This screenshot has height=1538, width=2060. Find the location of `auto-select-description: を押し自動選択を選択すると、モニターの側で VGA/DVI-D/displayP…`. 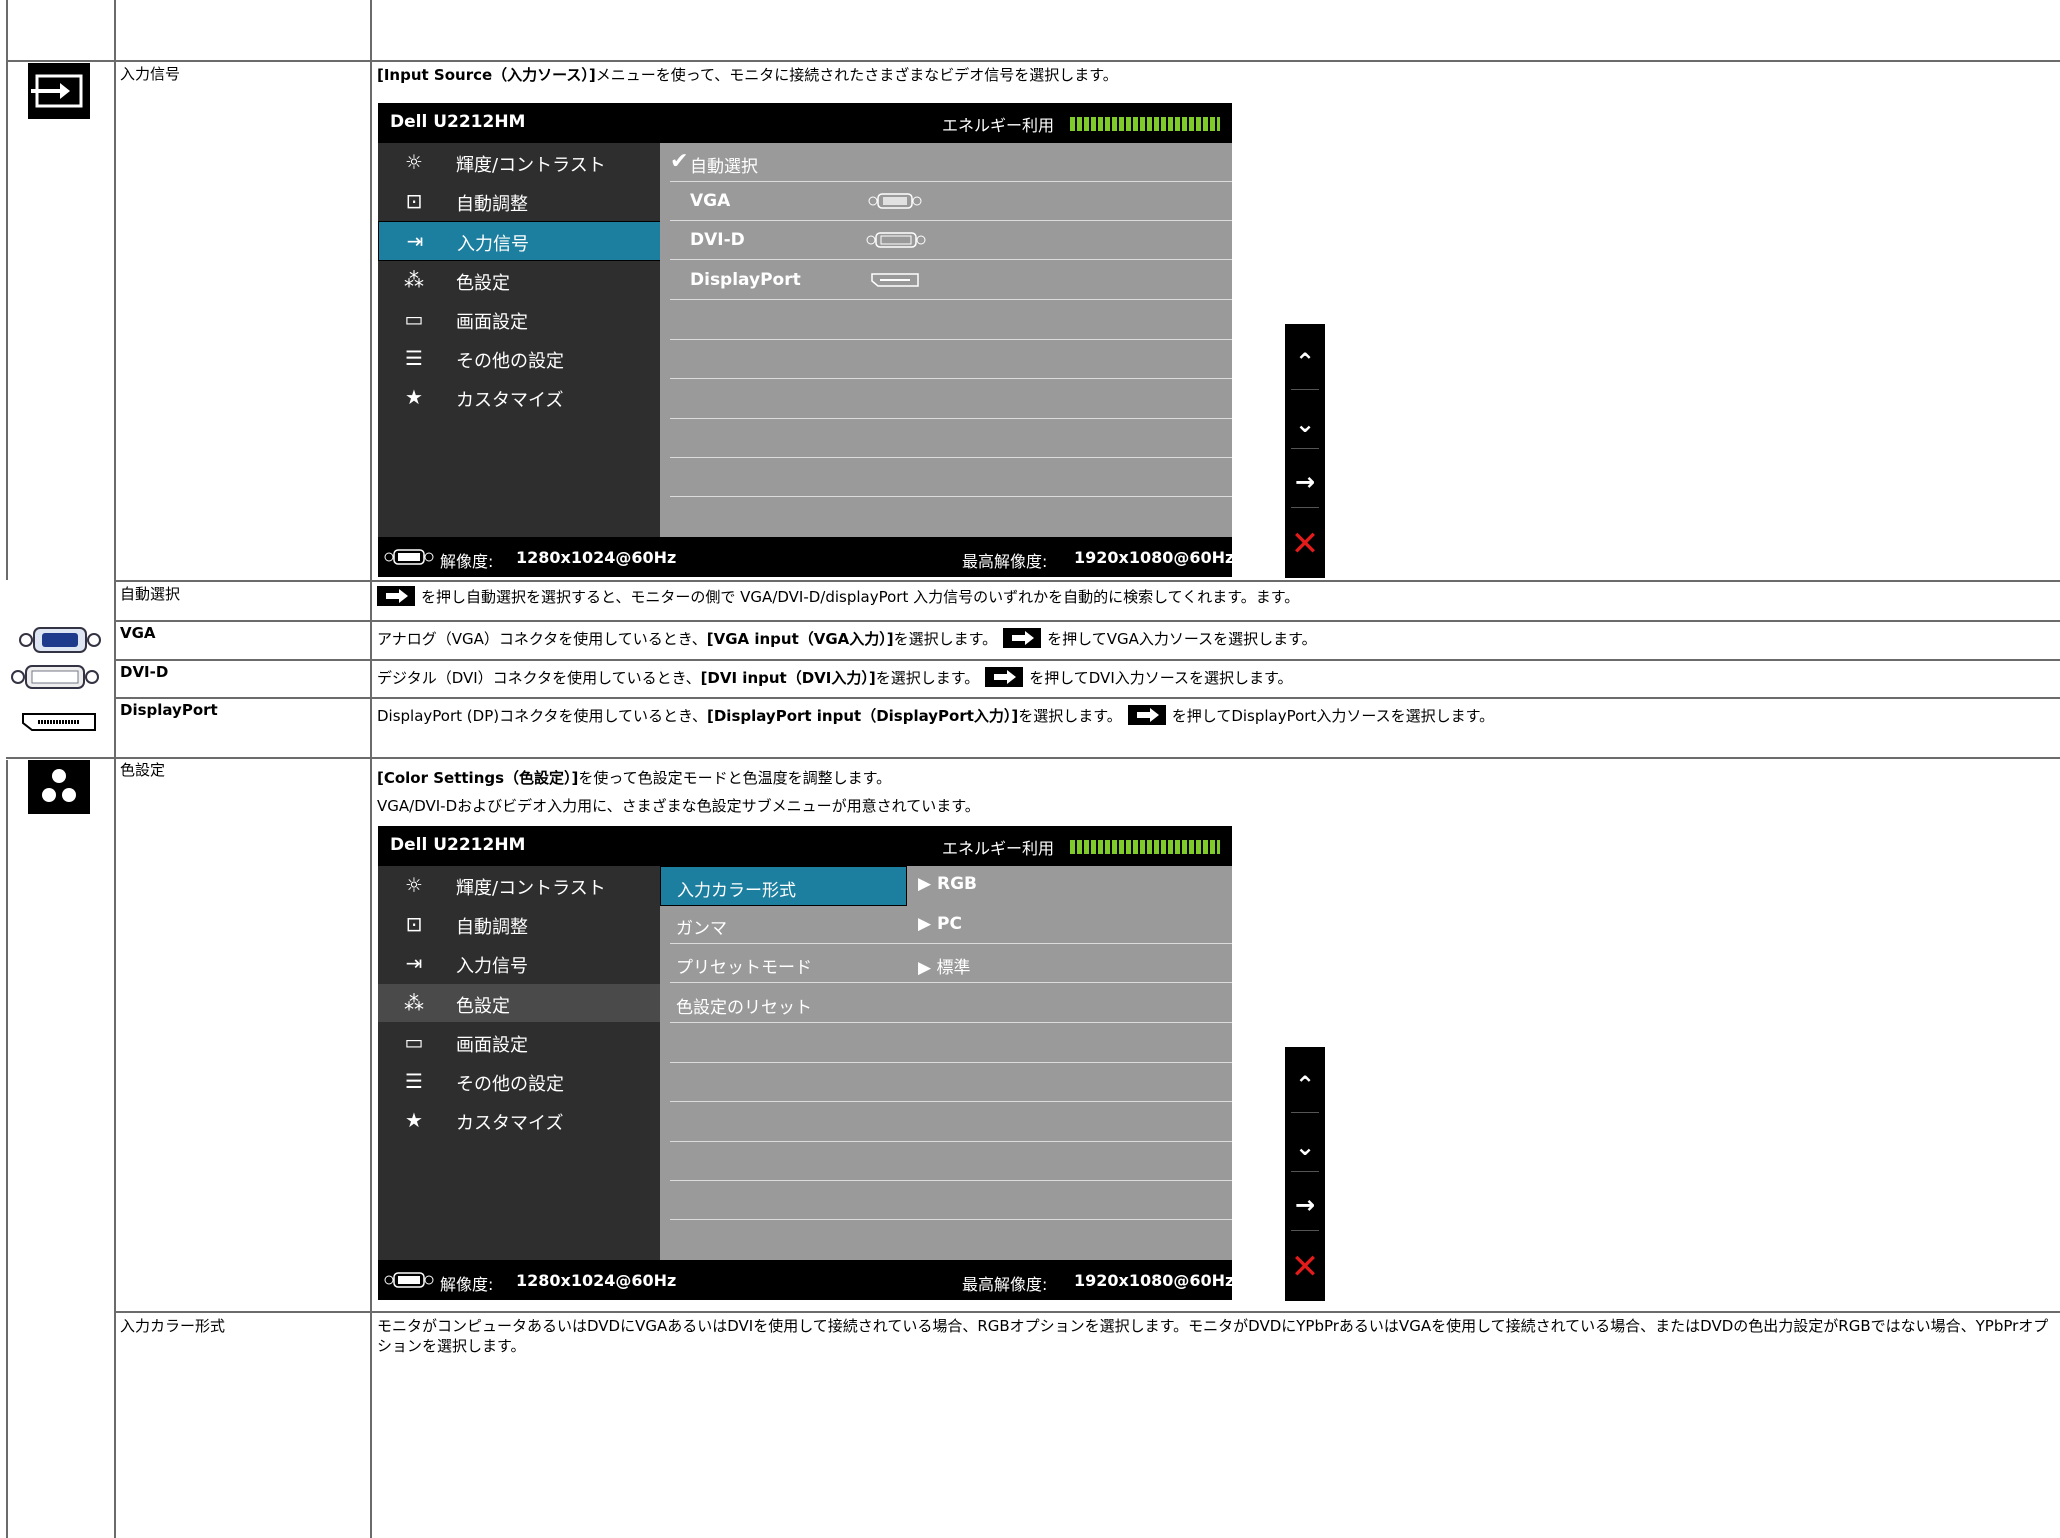

auto-select-description: を押し自動選択を選択すると、モニターの側で VGA/DVI-D/displayP… is located at coordinates (838, 596).